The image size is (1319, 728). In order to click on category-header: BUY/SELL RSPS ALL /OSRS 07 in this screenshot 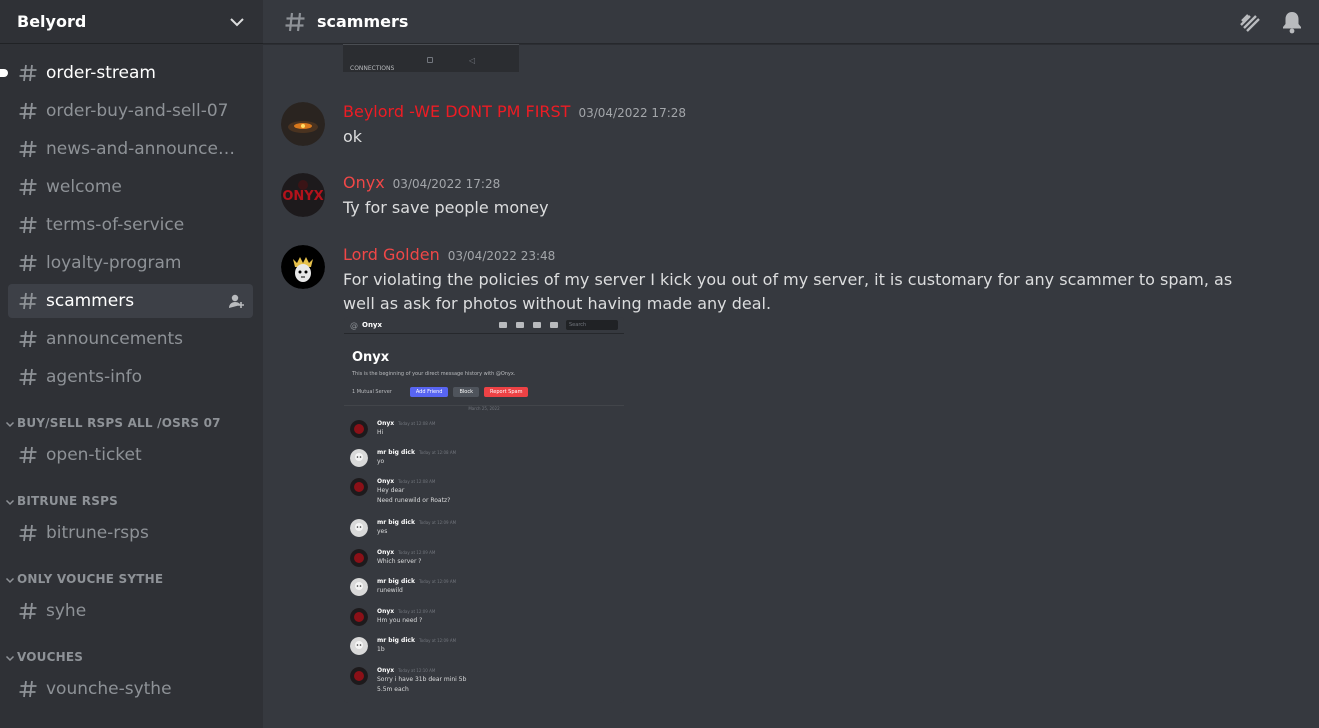, I will do `click(131, 418)`.